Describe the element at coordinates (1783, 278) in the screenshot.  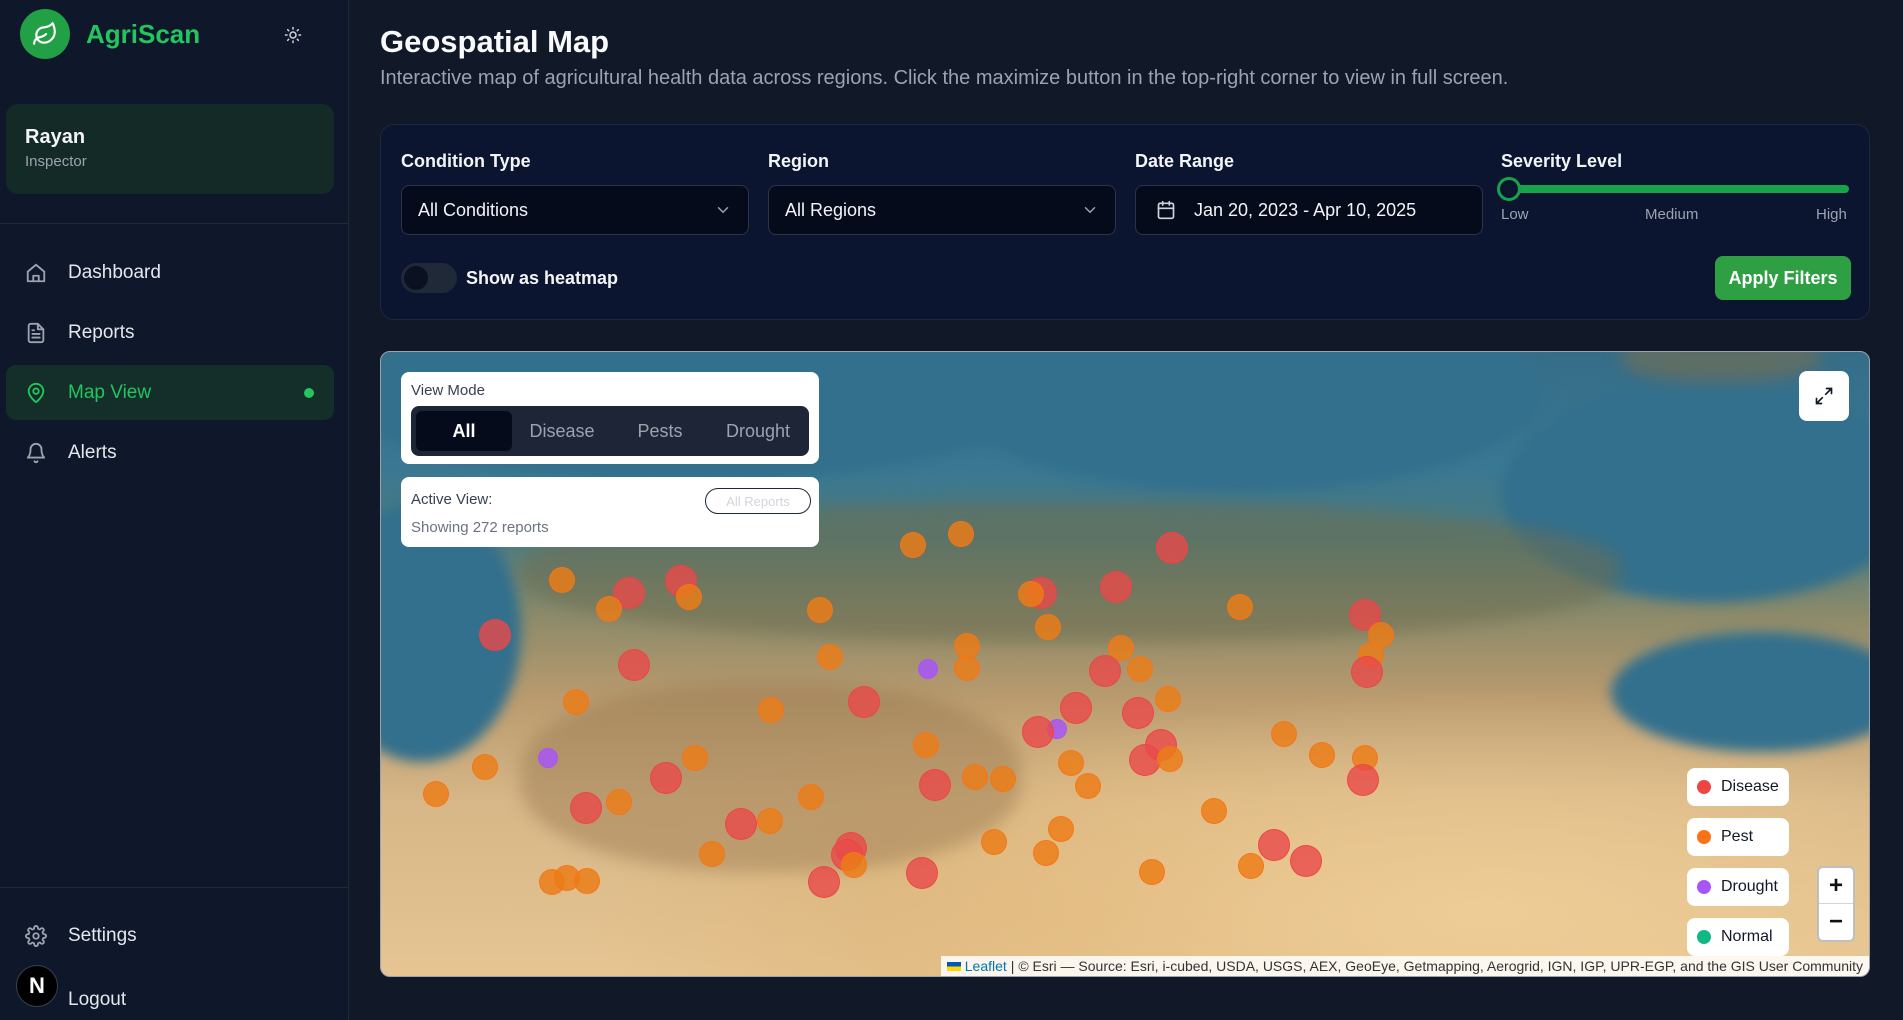
I see `apply-filters-button: Apply Filters` at that location.